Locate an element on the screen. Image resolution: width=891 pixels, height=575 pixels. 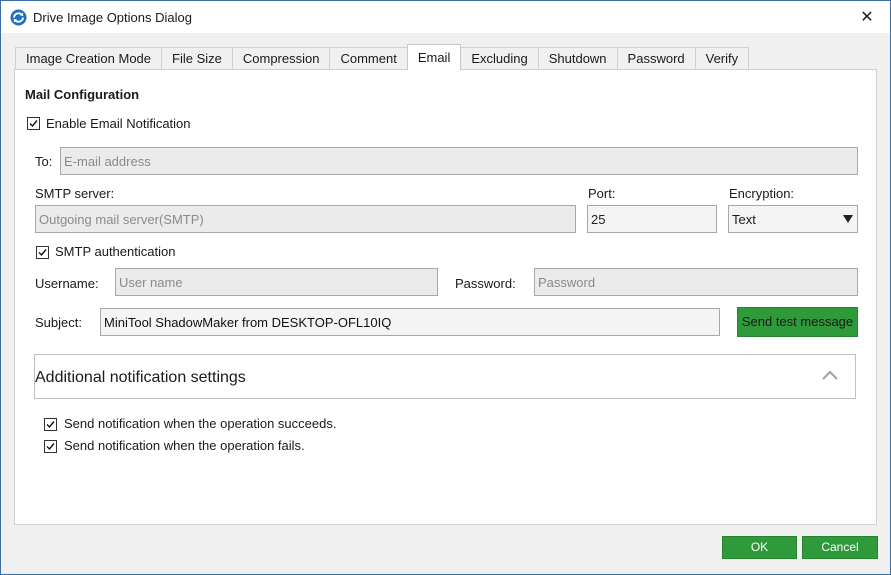
tab-email: Email is located at coordinates (434, 57).